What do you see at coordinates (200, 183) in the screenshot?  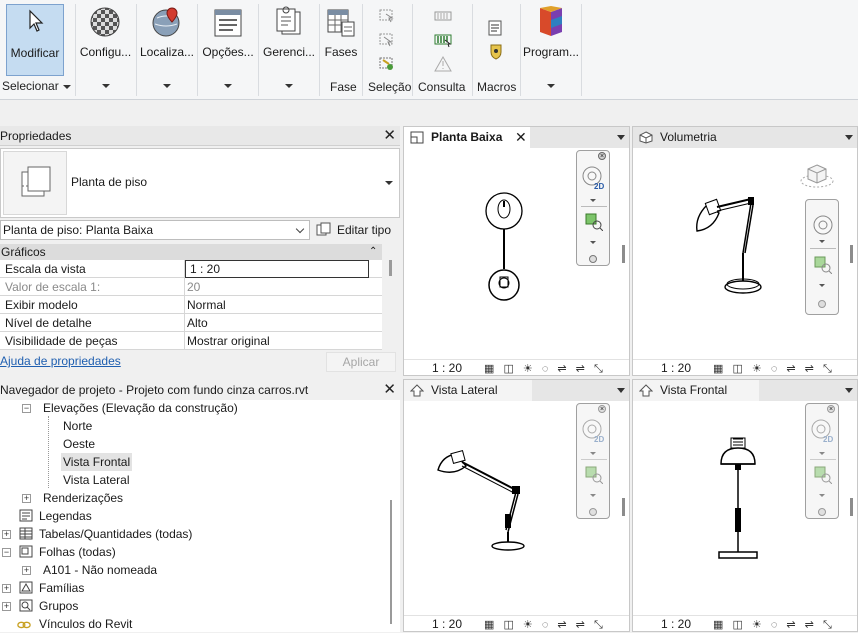 I see `type-selector: Planta de piso` at bounding box center [200, 183].